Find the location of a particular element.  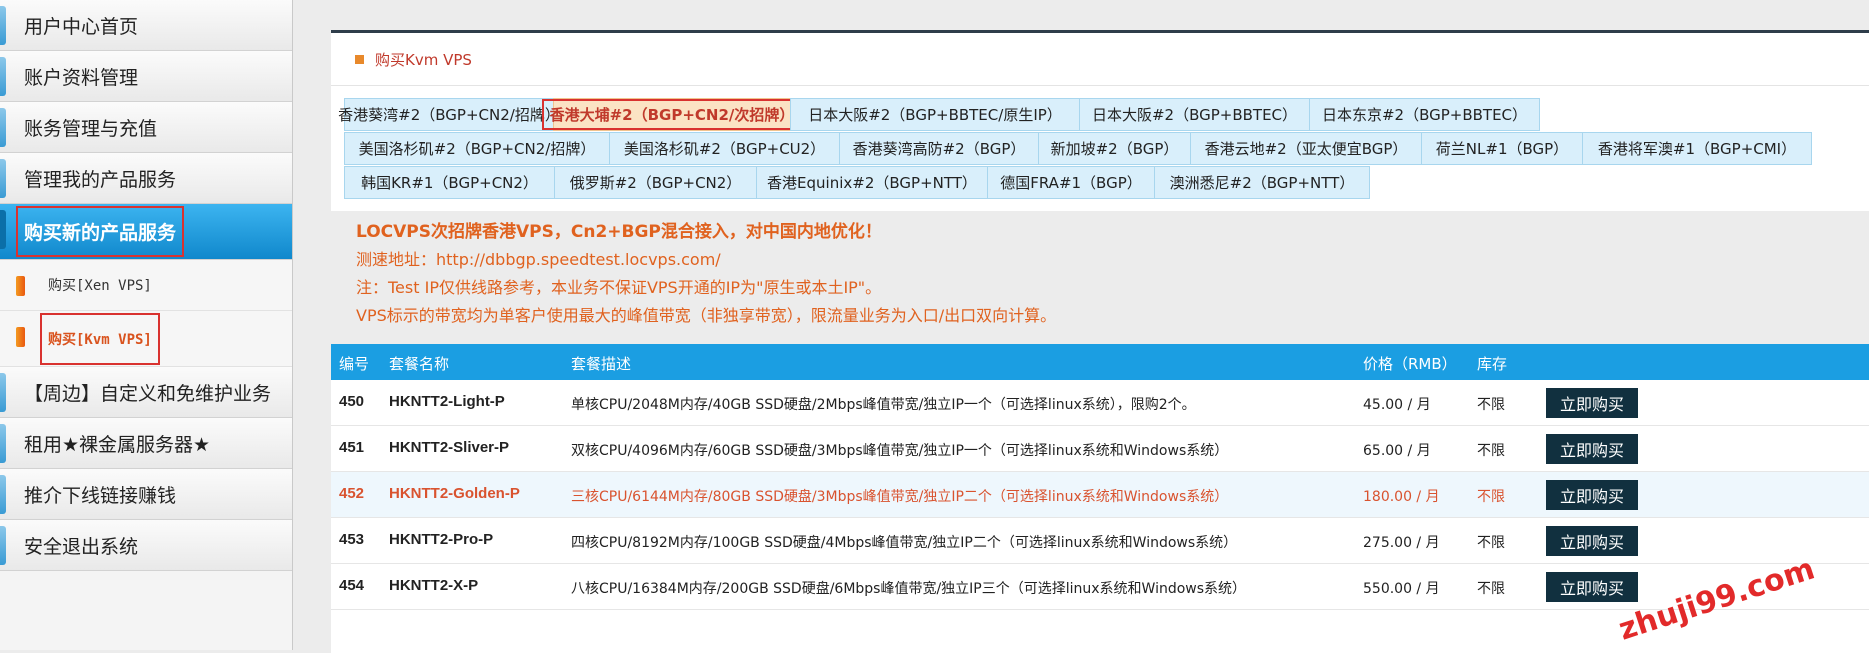

sidebar-item-label: 推介下线链接赚钱 is located at coordinates (100, 495).